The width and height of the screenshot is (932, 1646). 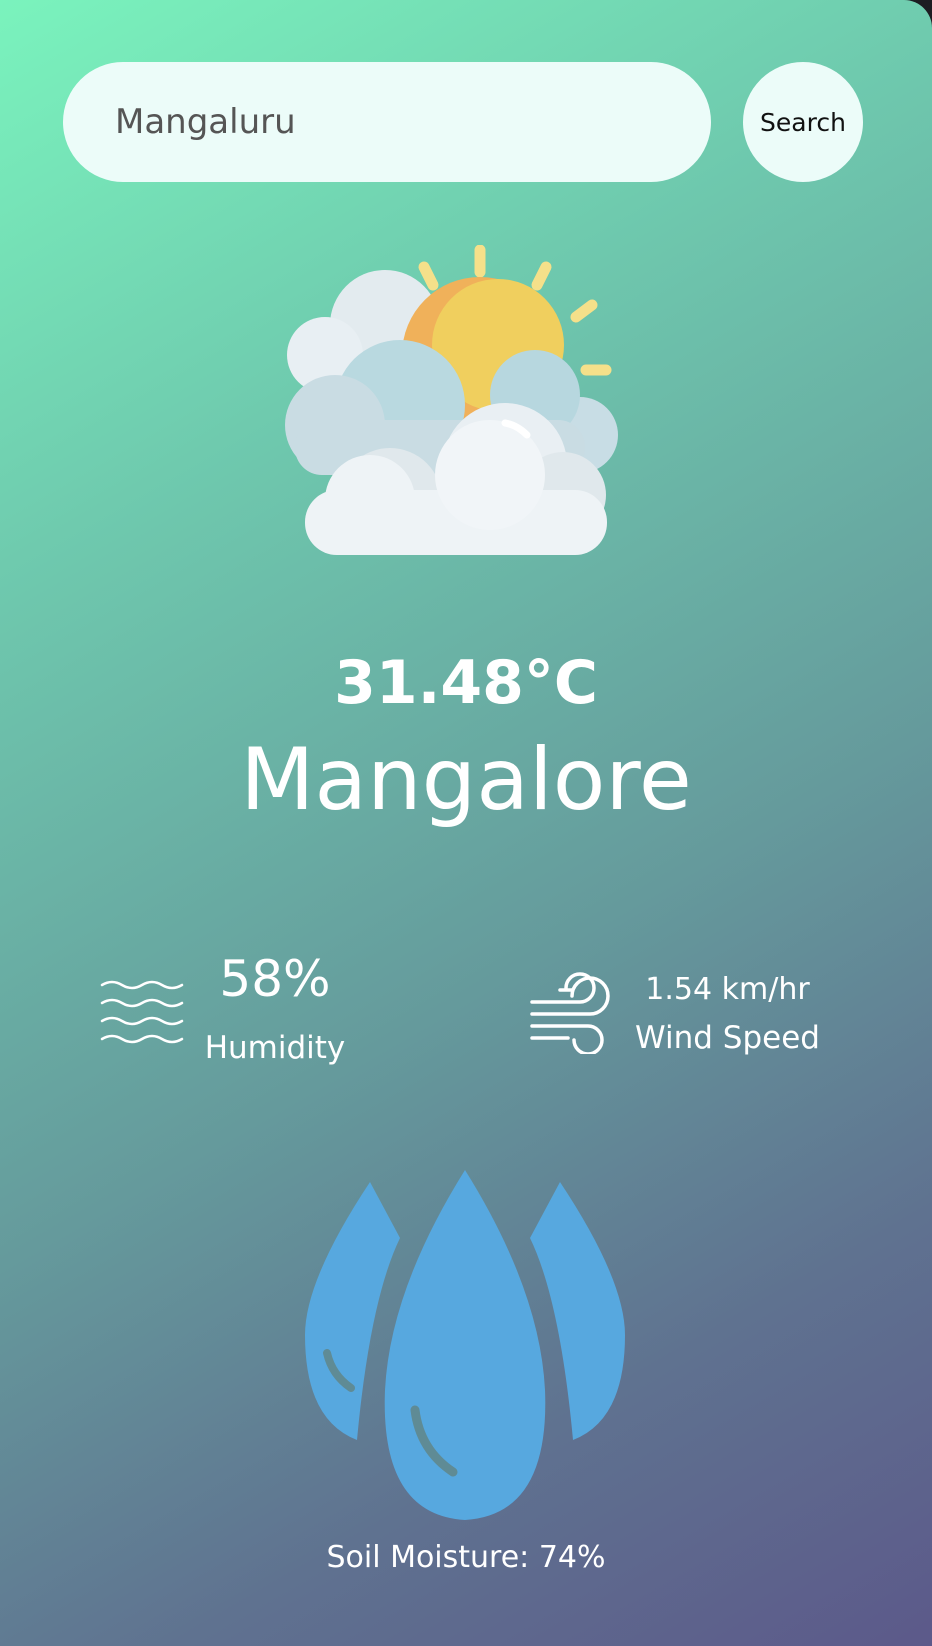 What do you see at coordinates (395, 122) in the screenshot?
I see `search-input` at bounding box center [395, 122].